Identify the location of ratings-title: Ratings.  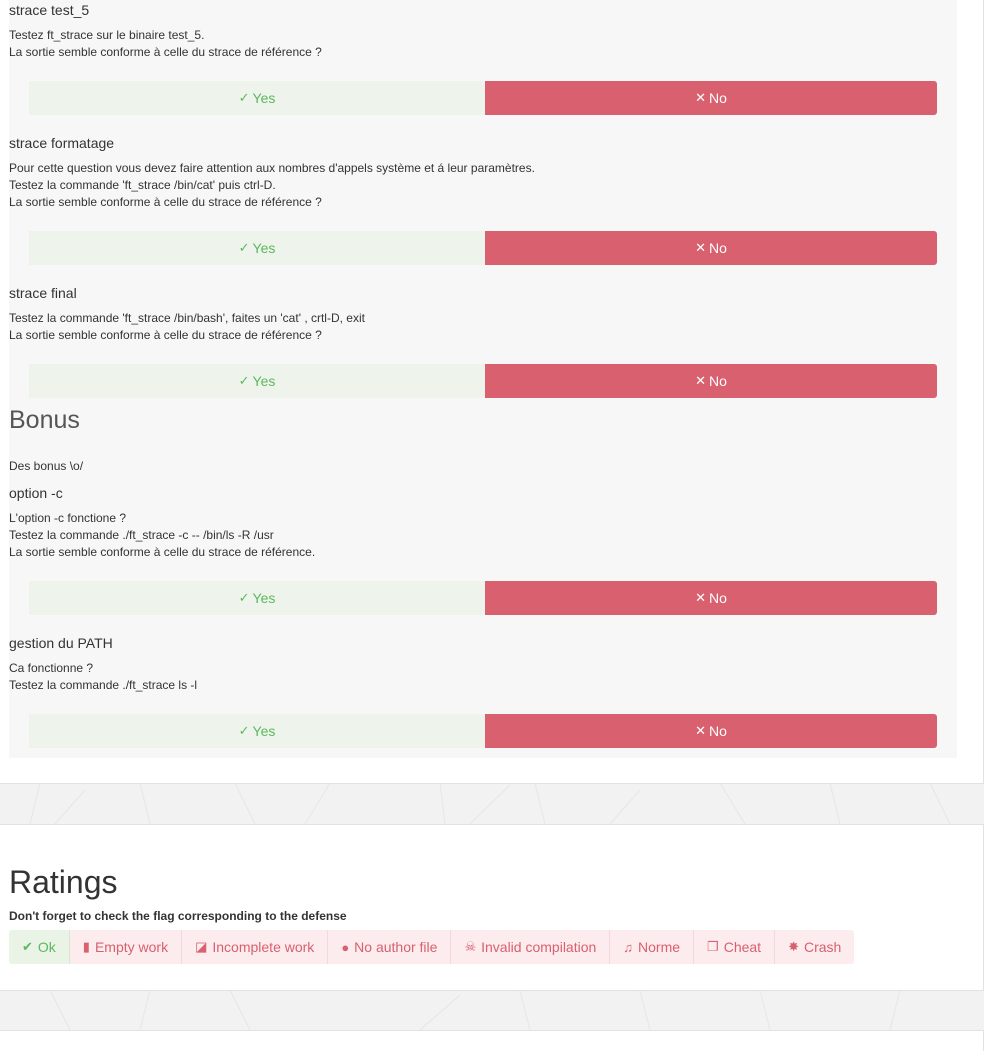
(63, 882).